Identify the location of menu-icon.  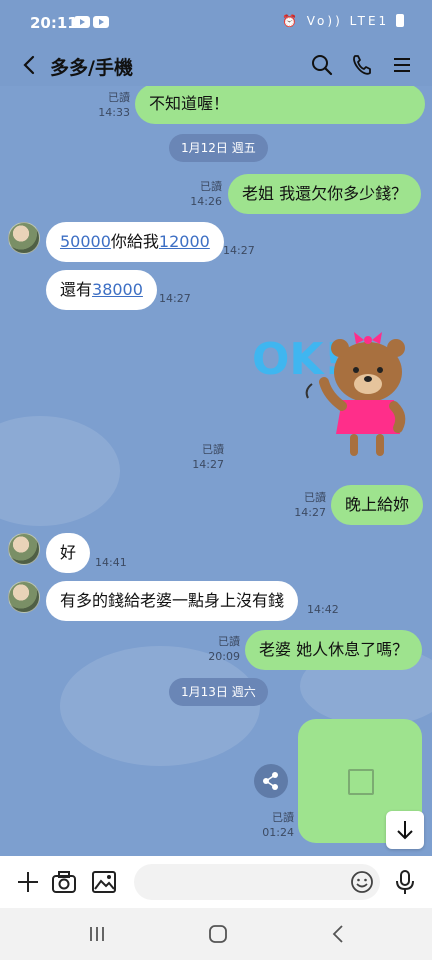
(402, 65).